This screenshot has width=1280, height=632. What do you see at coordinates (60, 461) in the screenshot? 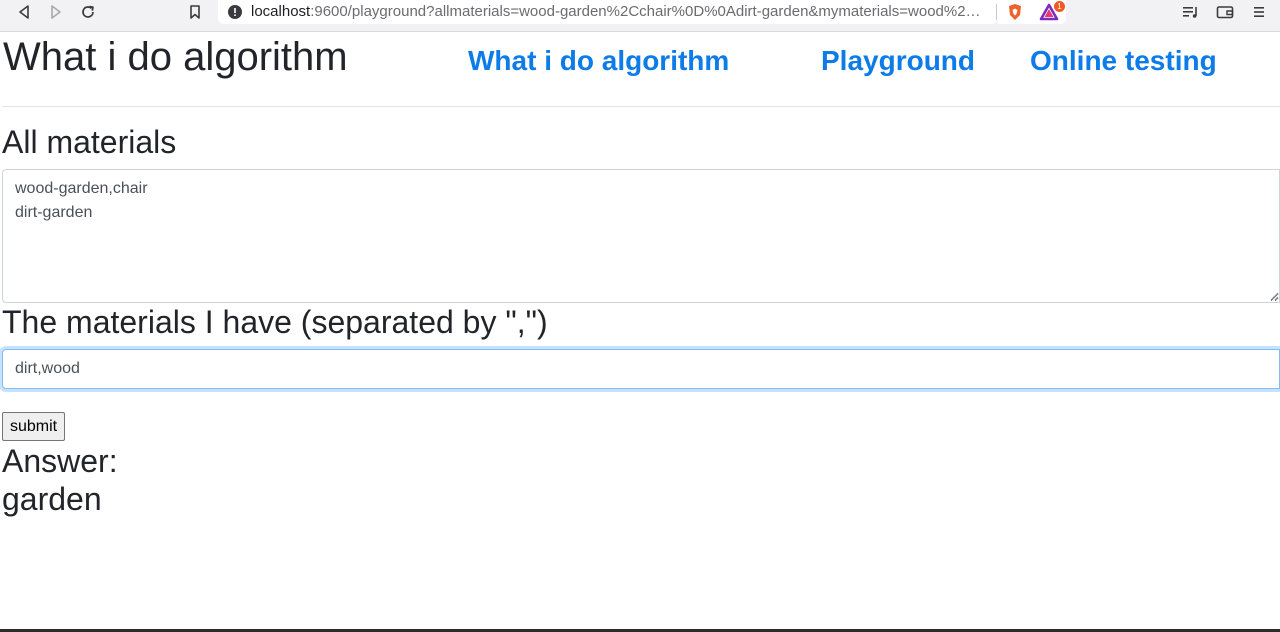
I see `answer-label: Answer:` at bounding box center [60, 461].